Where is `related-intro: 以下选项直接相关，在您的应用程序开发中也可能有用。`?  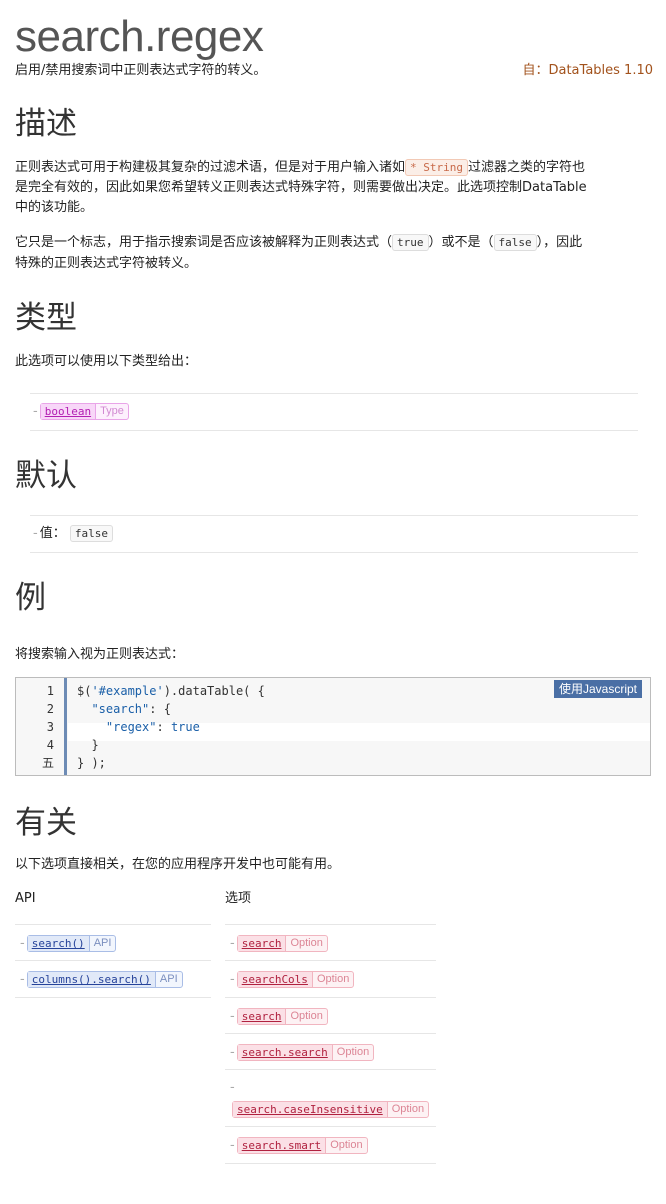
related-intro: 以下选项直接相关，在您的应用程序开发中也可能有用。 is located at coordinates (178, 864).